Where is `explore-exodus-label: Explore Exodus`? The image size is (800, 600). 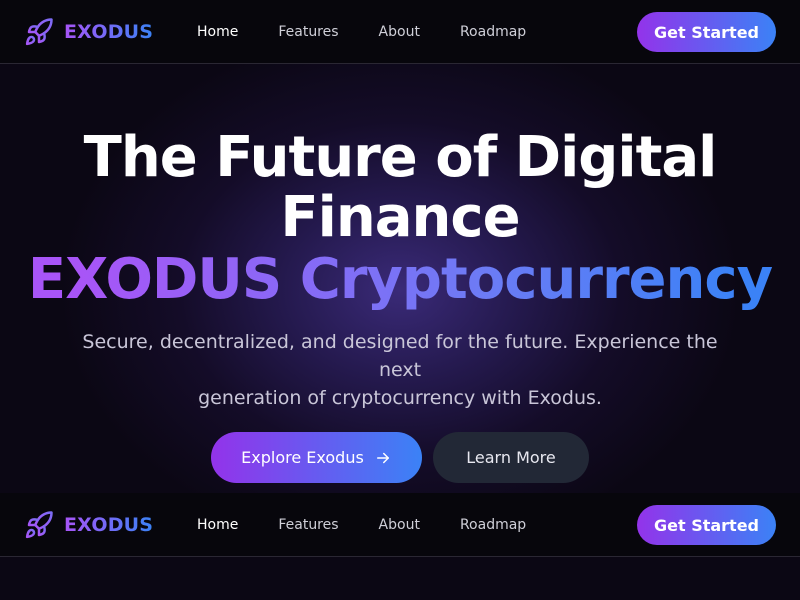
explore-exodus-label: Explore Exodus is located at coordinates (302, 457).